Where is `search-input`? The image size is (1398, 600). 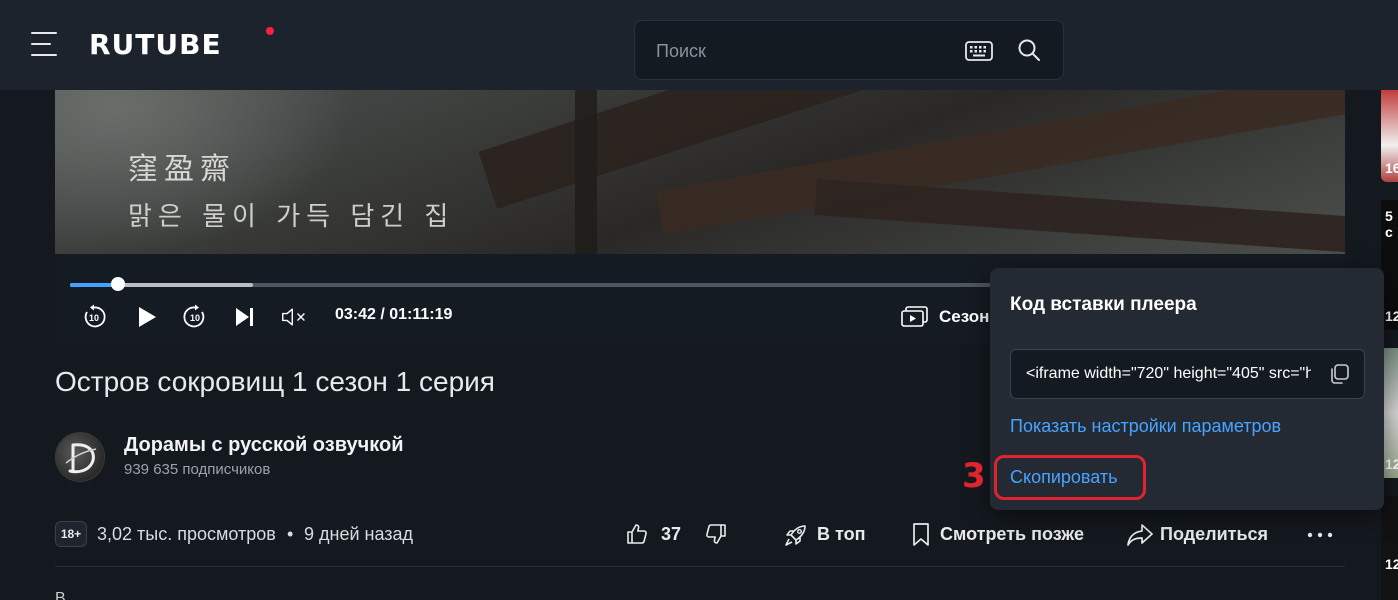 search-input is located at coordinates (806, 51).